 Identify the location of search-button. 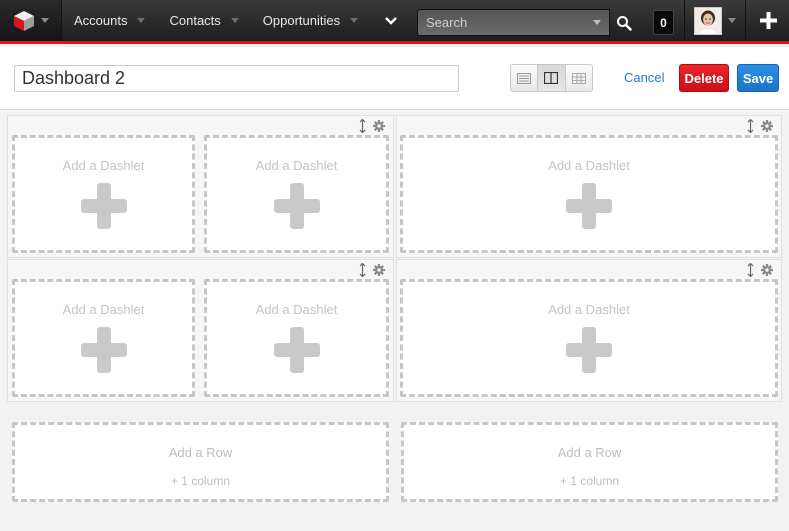
(623, 22).